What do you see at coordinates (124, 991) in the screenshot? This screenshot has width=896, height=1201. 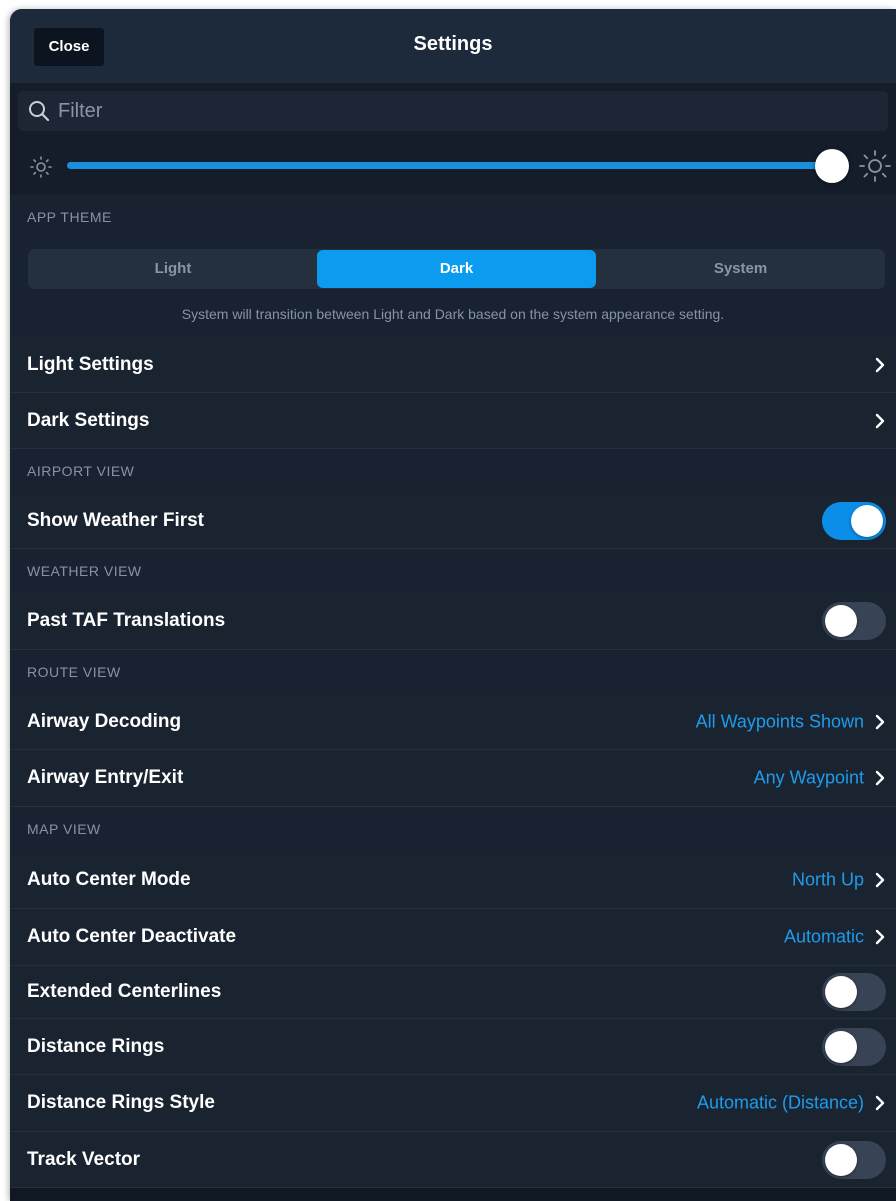 I see `row-label: Extended Centerlines` at bounding box center [124, 991].